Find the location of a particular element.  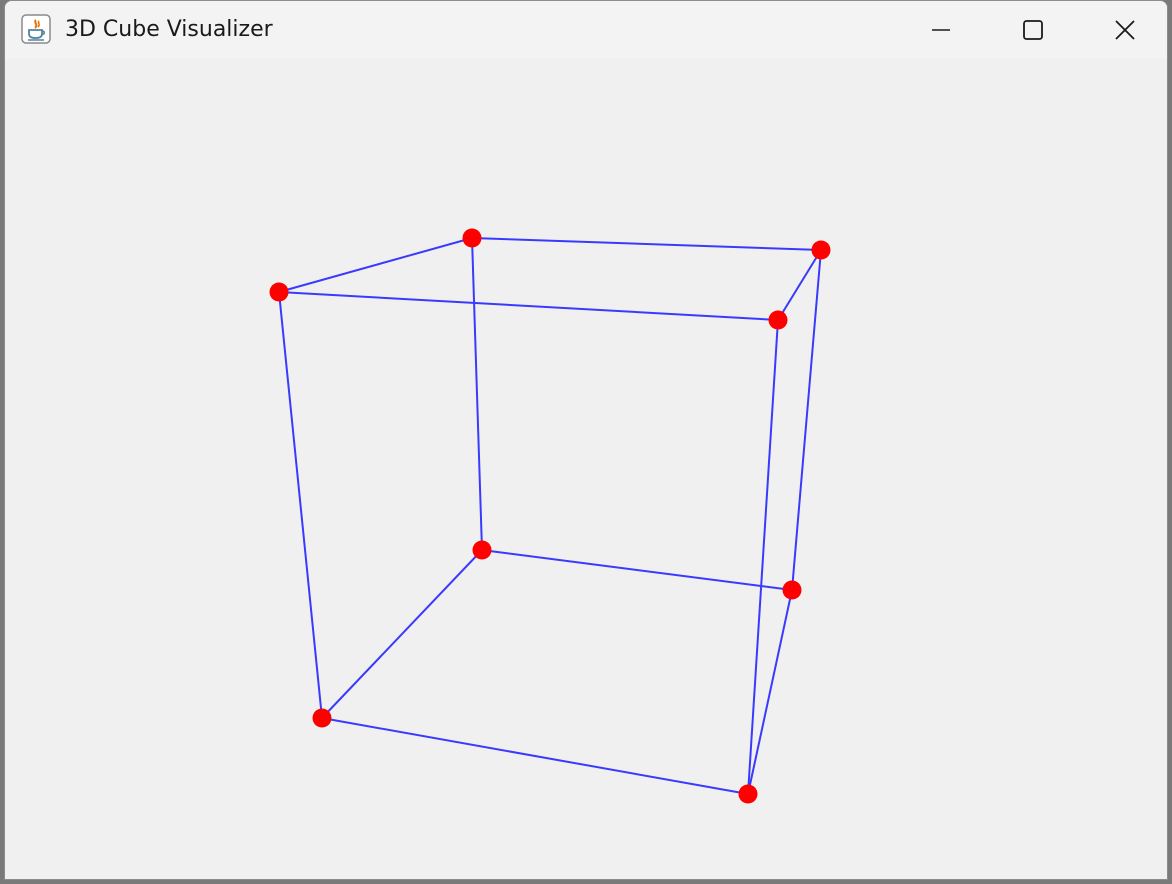

java-app-icon is located at coordinates (36, 29).